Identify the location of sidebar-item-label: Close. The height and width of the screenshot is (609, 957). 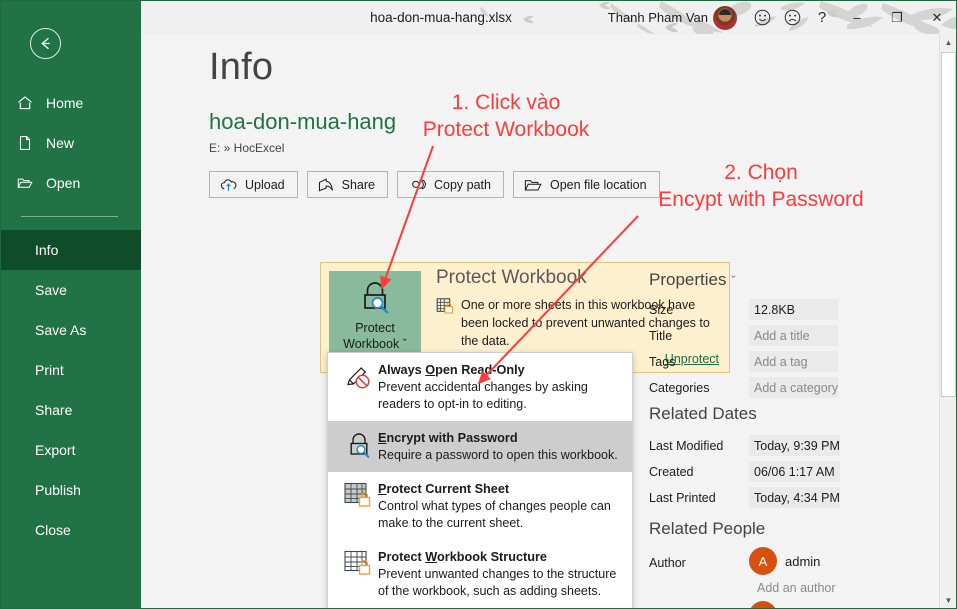
(53, 530).